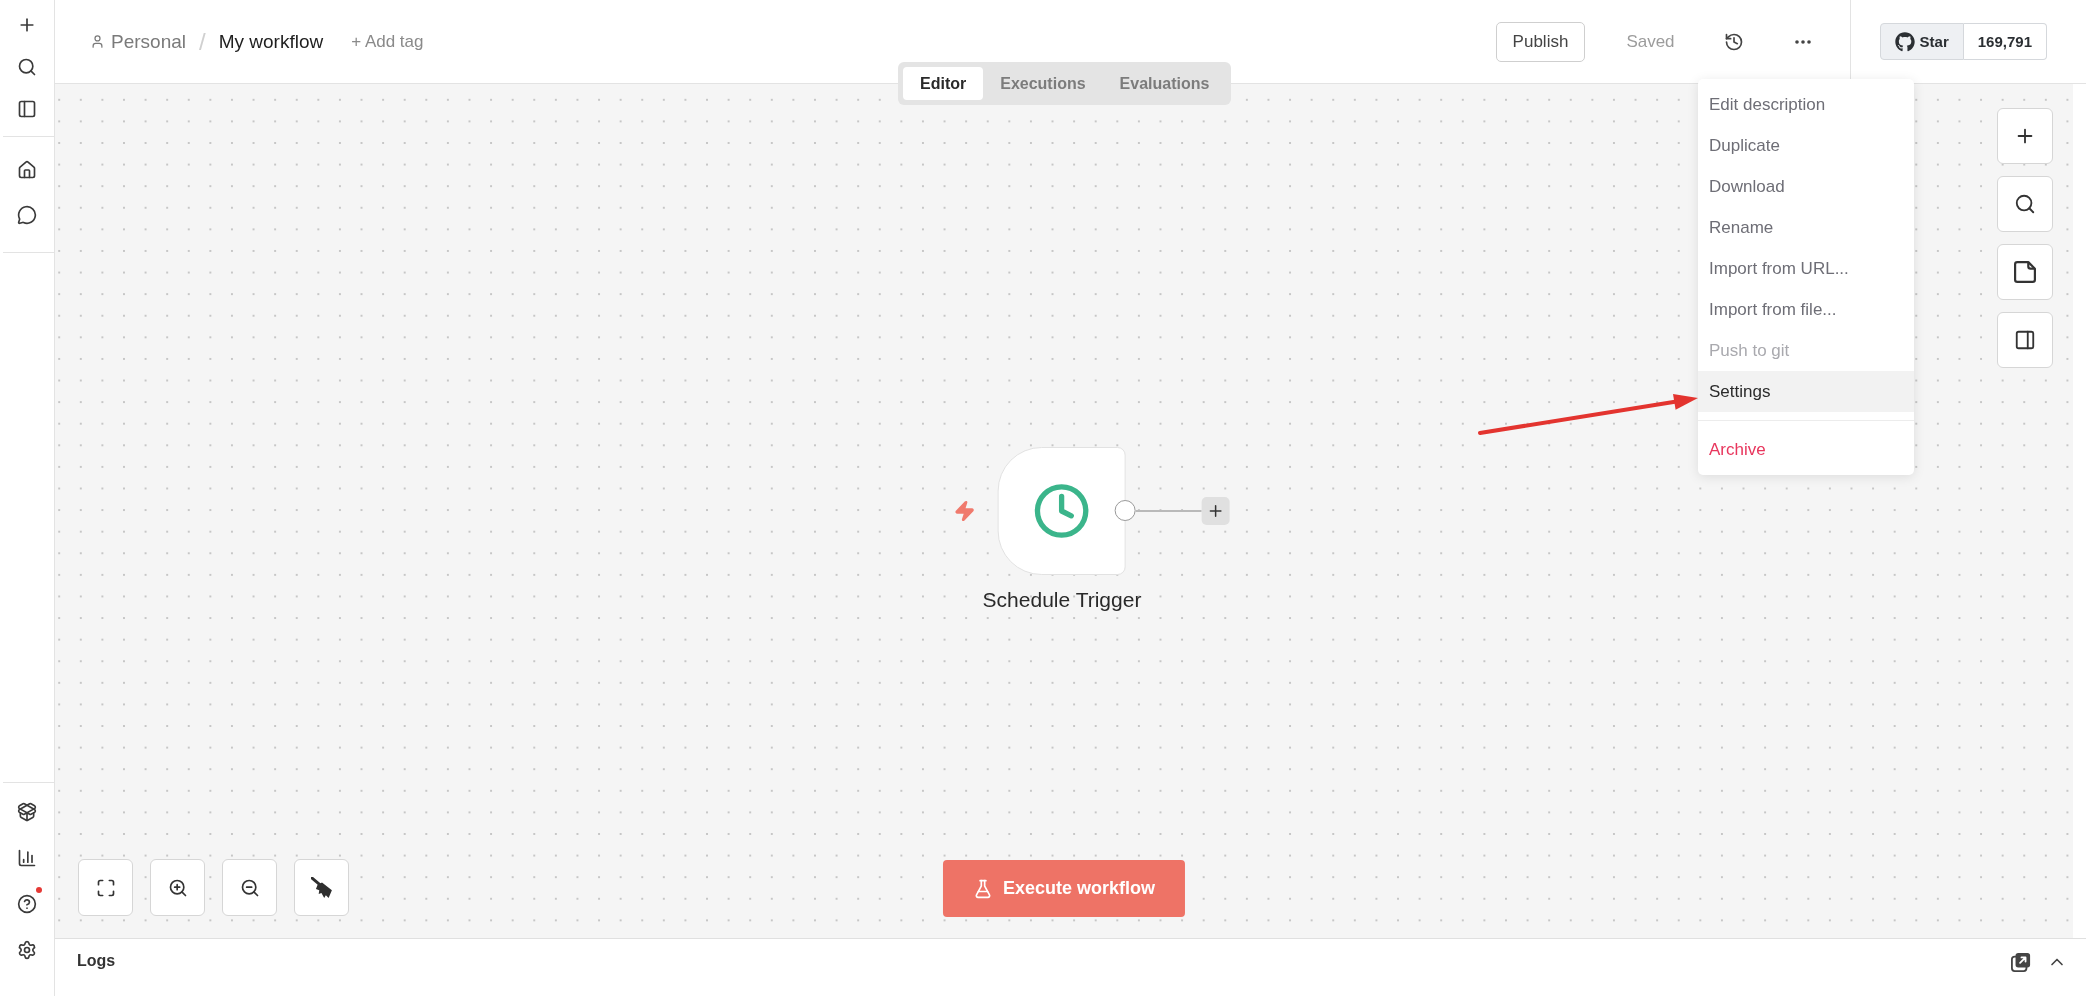  I want to click on side-panel-button, so click(2025, 340).